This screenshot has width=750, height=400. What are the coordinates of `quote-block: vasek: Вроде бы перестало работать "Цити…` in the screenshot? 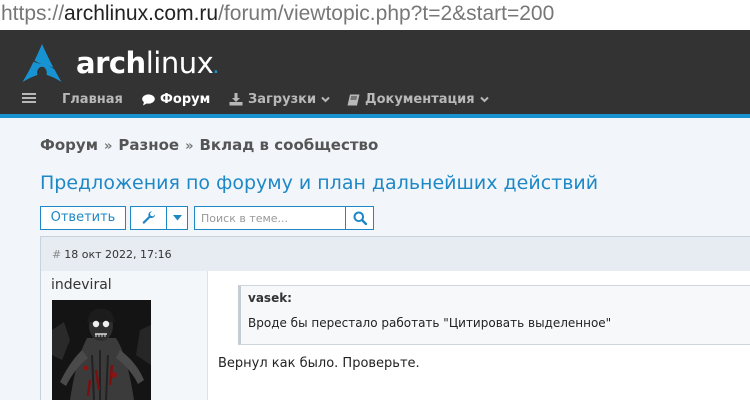 It's located at (494, 315).